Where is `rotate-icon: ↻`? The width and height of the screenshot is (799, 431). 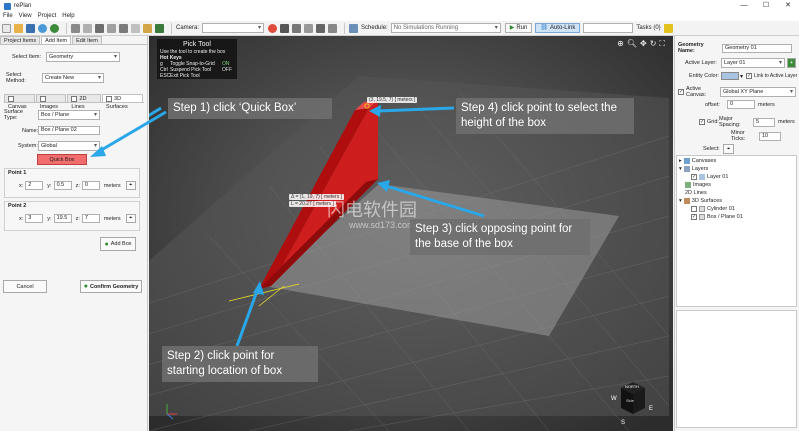 rotate-icon: ↻ is located at coordinates (653, 44).